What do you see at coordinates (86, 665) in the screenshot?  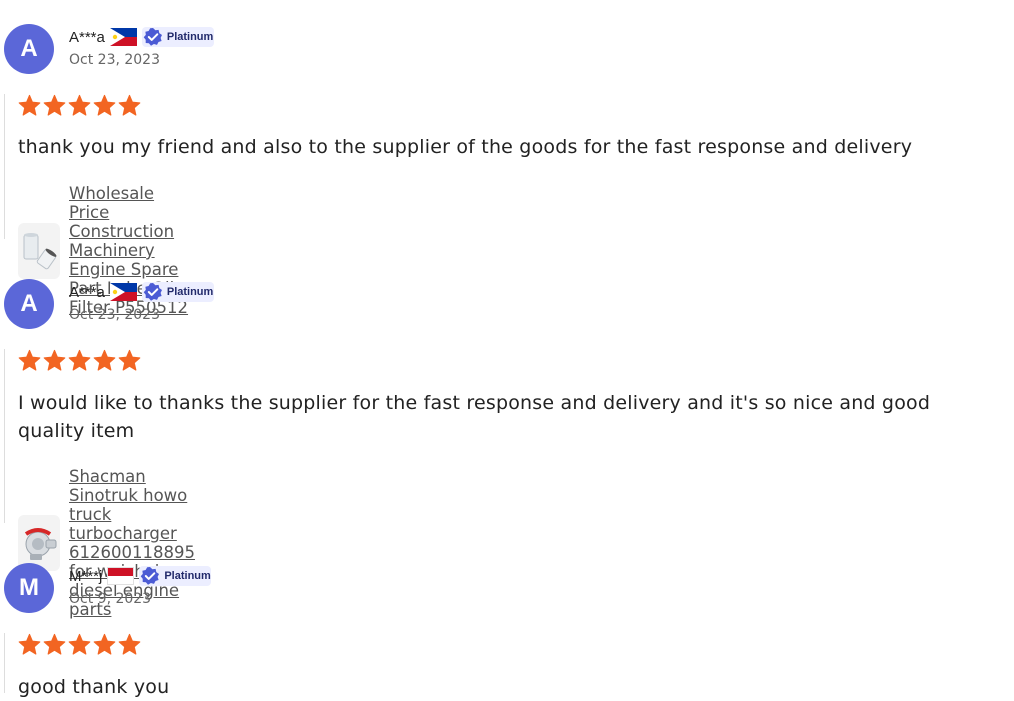 I see `review-body: good thank you` at bounding box center [86, 665].